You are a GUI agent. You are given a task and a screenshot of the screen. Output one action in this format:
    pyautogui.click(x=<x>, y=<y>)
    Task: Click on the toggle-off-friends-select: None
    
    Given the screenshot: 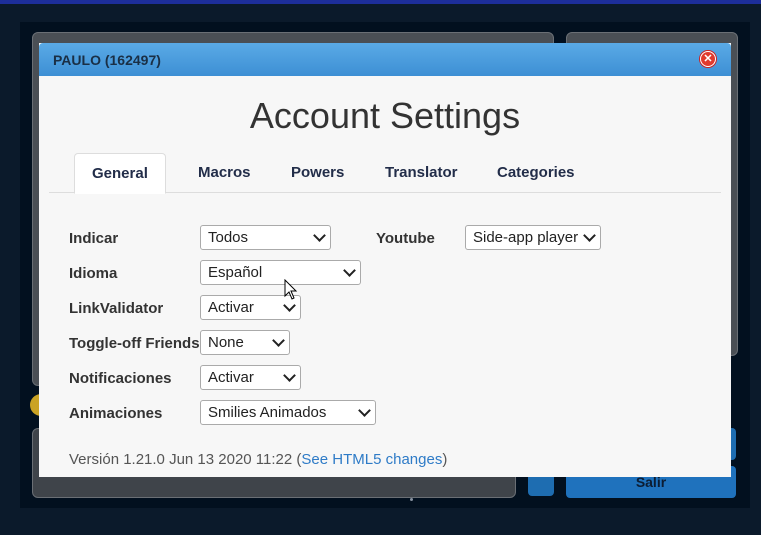 What is the action you would take?
    pyautogui.click(x=245, y=342)
    